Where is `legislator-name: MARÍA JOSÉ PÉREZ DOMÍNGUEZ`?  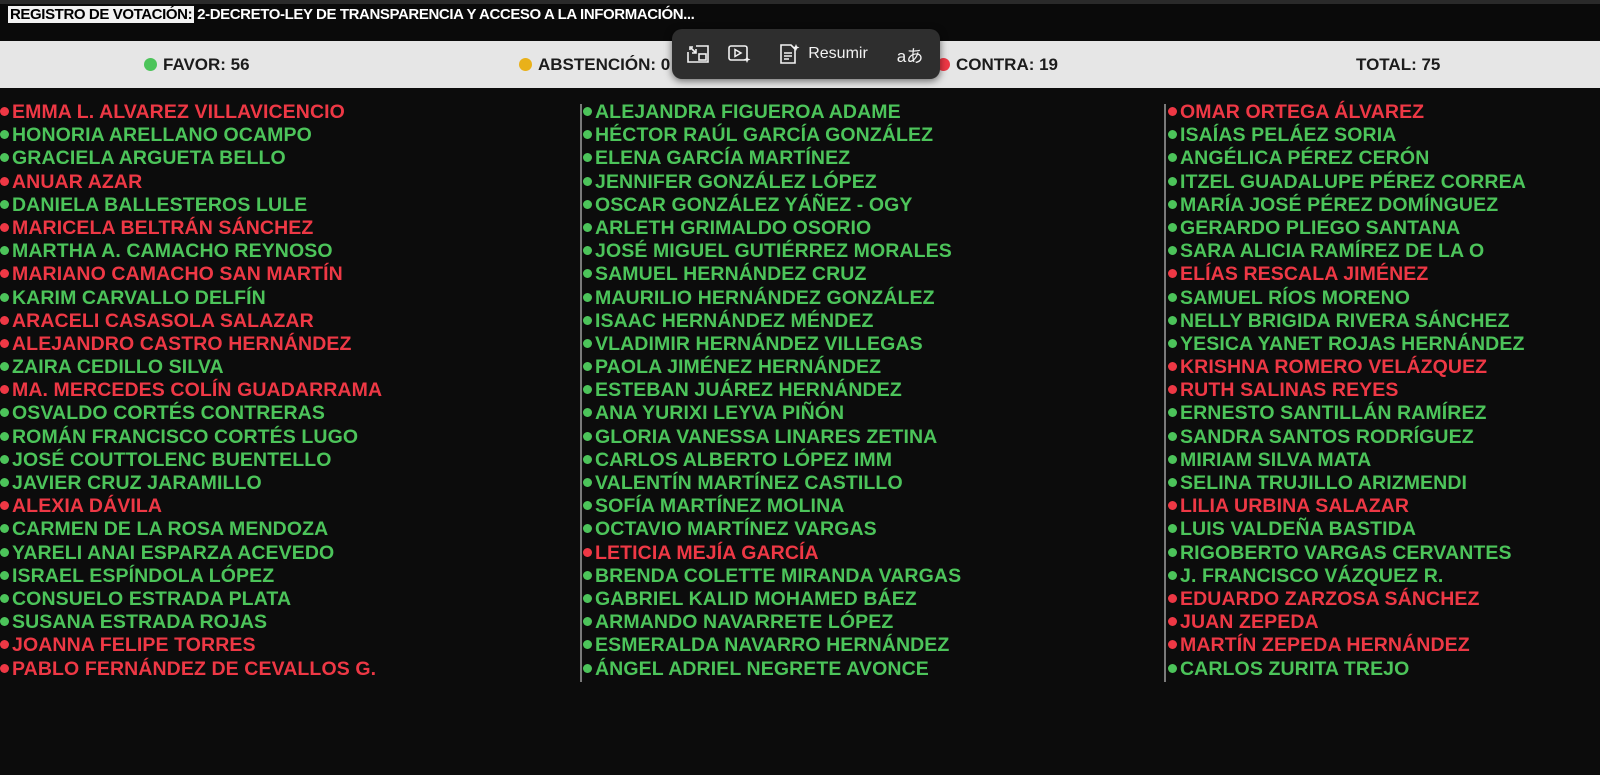
legislator-name: MARÍA JOSÉ PÉREZ DOMÍNGUEZ is located at coordinates (1339, 204).